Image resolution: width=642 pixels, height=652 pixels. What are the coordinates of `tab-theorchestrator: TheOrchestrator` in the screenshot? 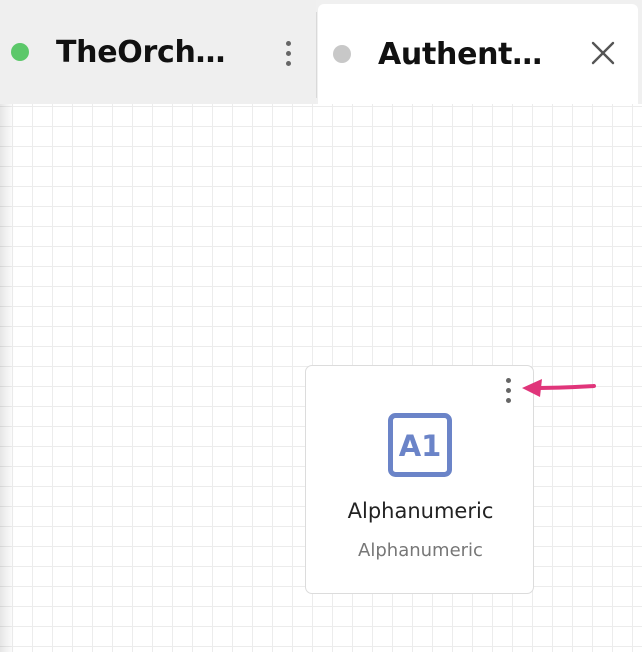 It's located at (158, 52).